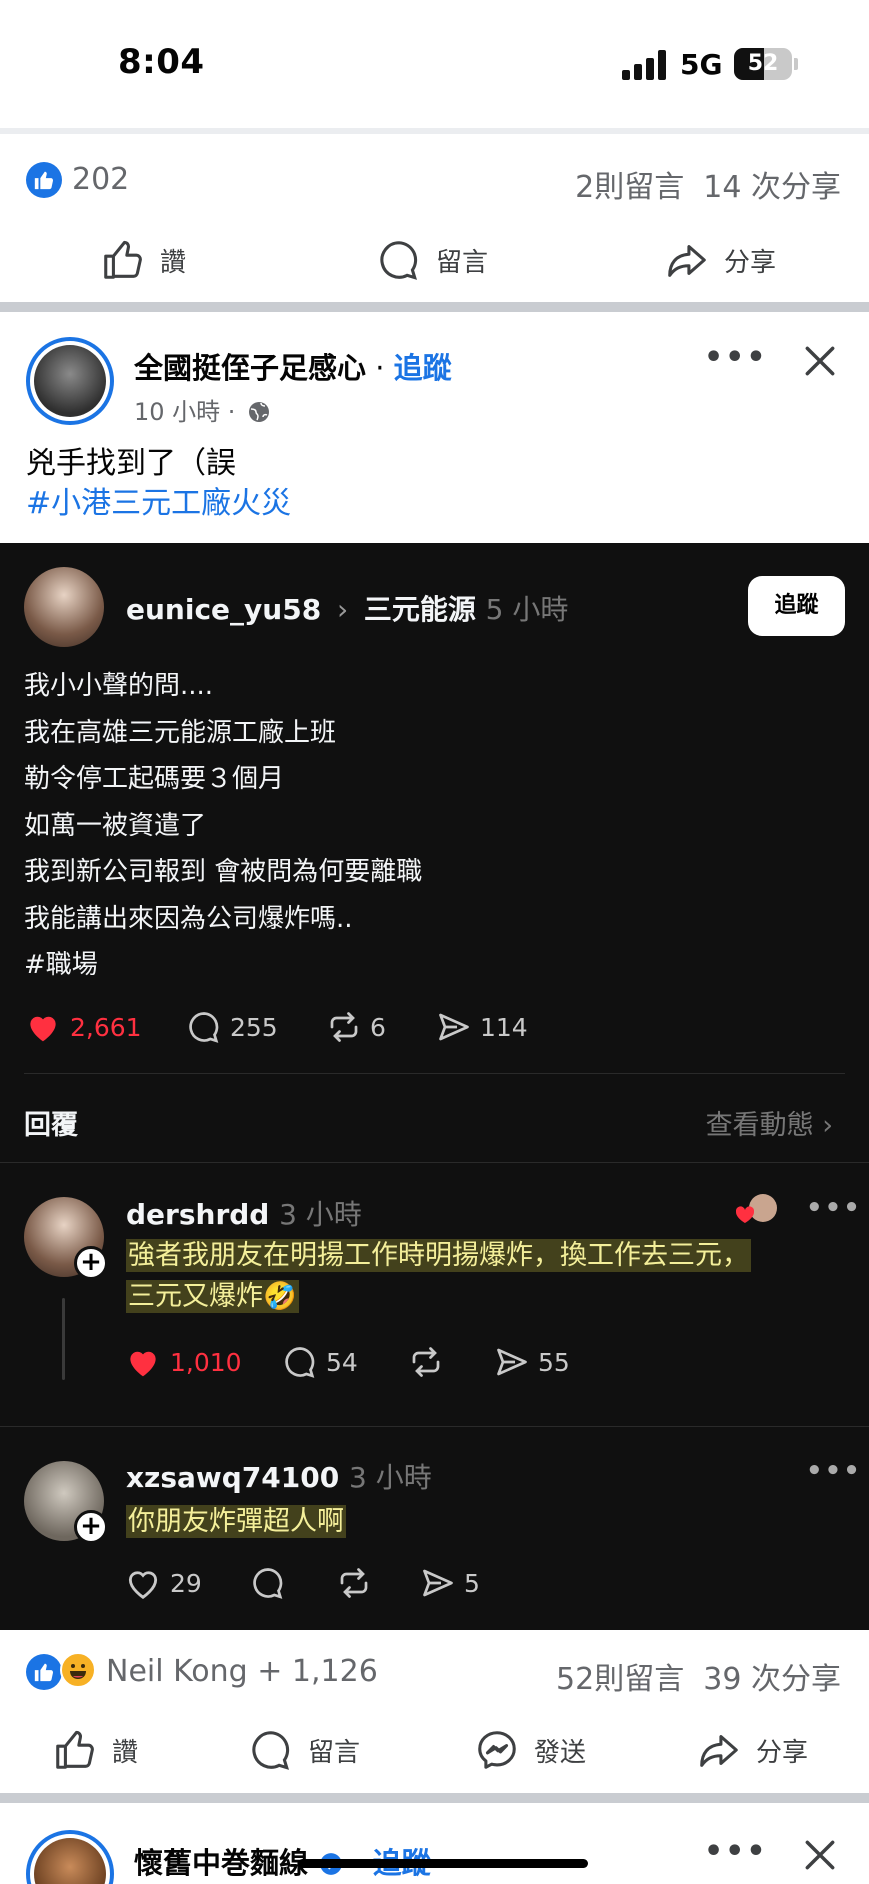 Image resolution: width=869 pixels, height=1884 pixels. Describe the element at coordinates (708, 184) in the screenshot. I see `comments-shares-count: 2則留言 14 次分享` at that location.